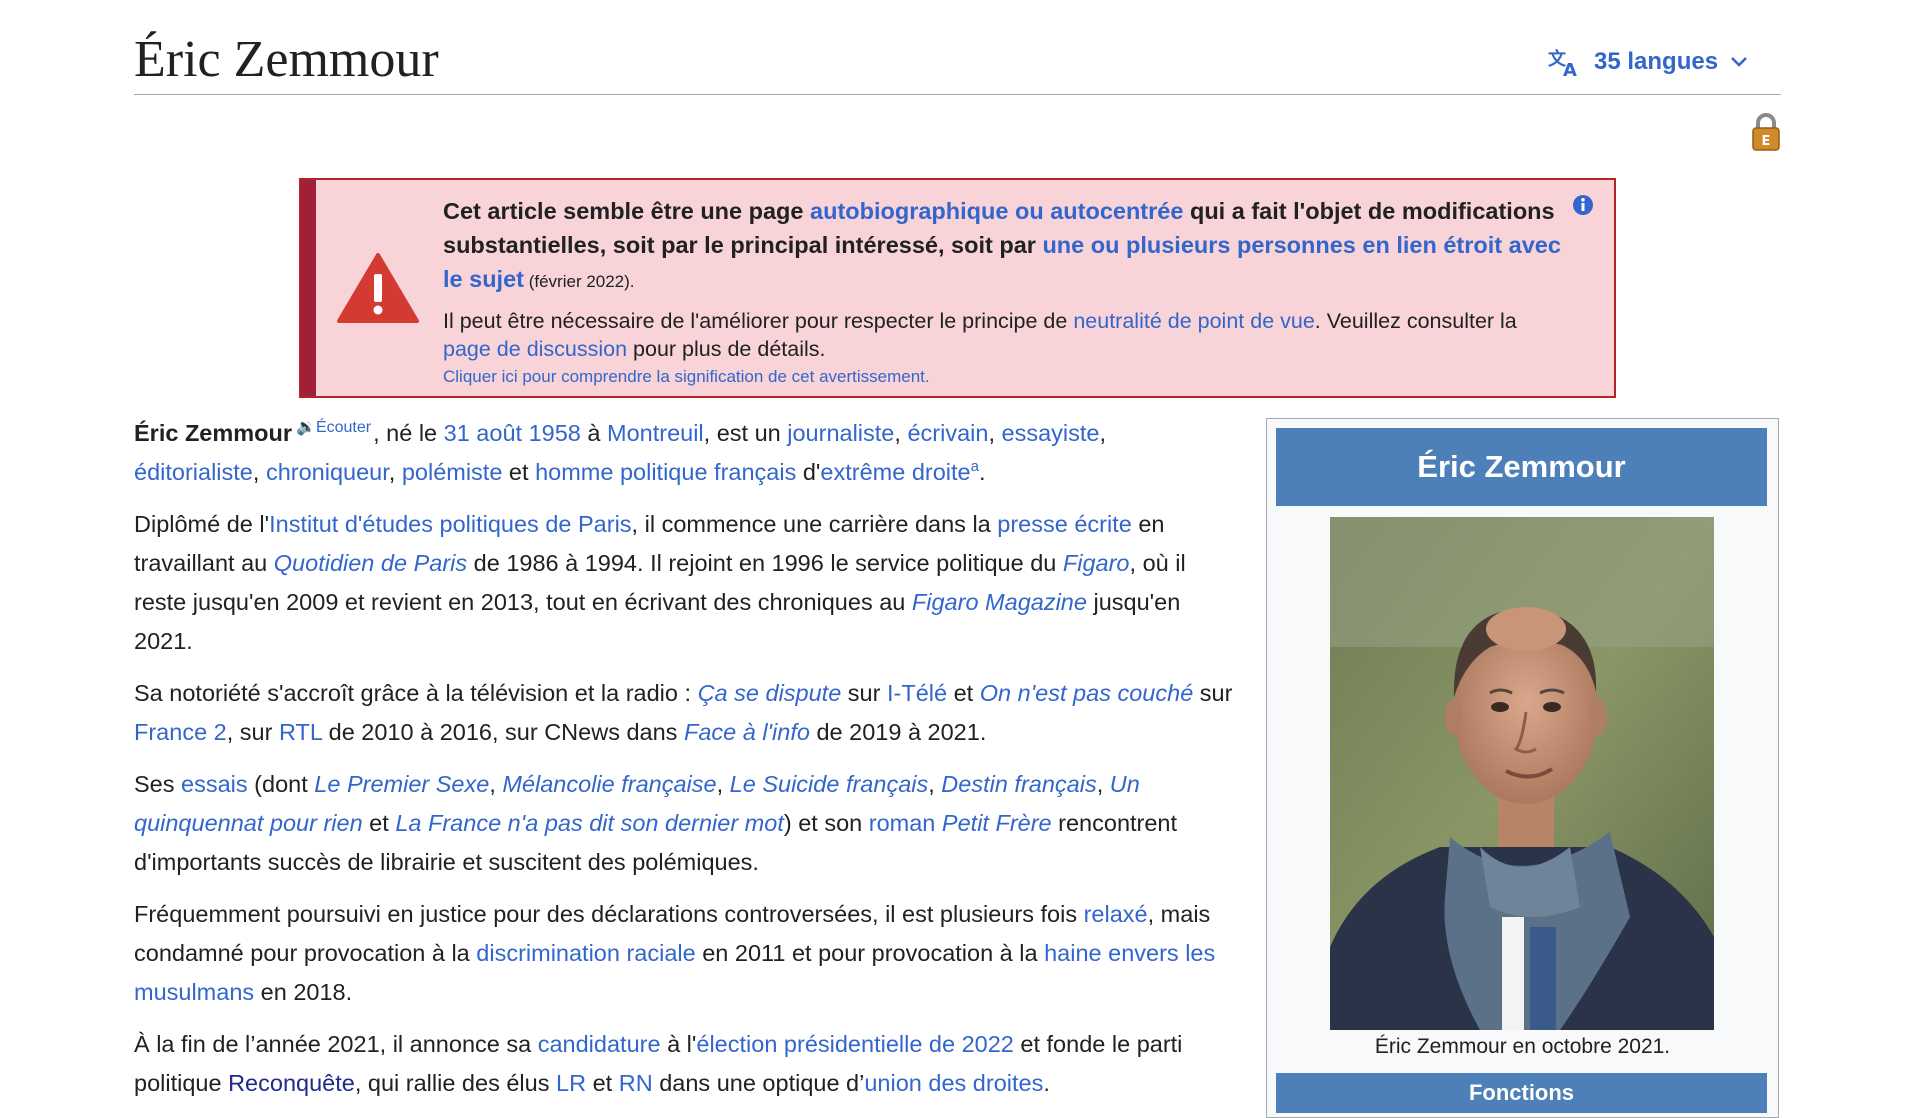 Image resolution: width=1920 pixels, height=1118 pixels. I want to click on article-link: journaliste, so click(840, 433).